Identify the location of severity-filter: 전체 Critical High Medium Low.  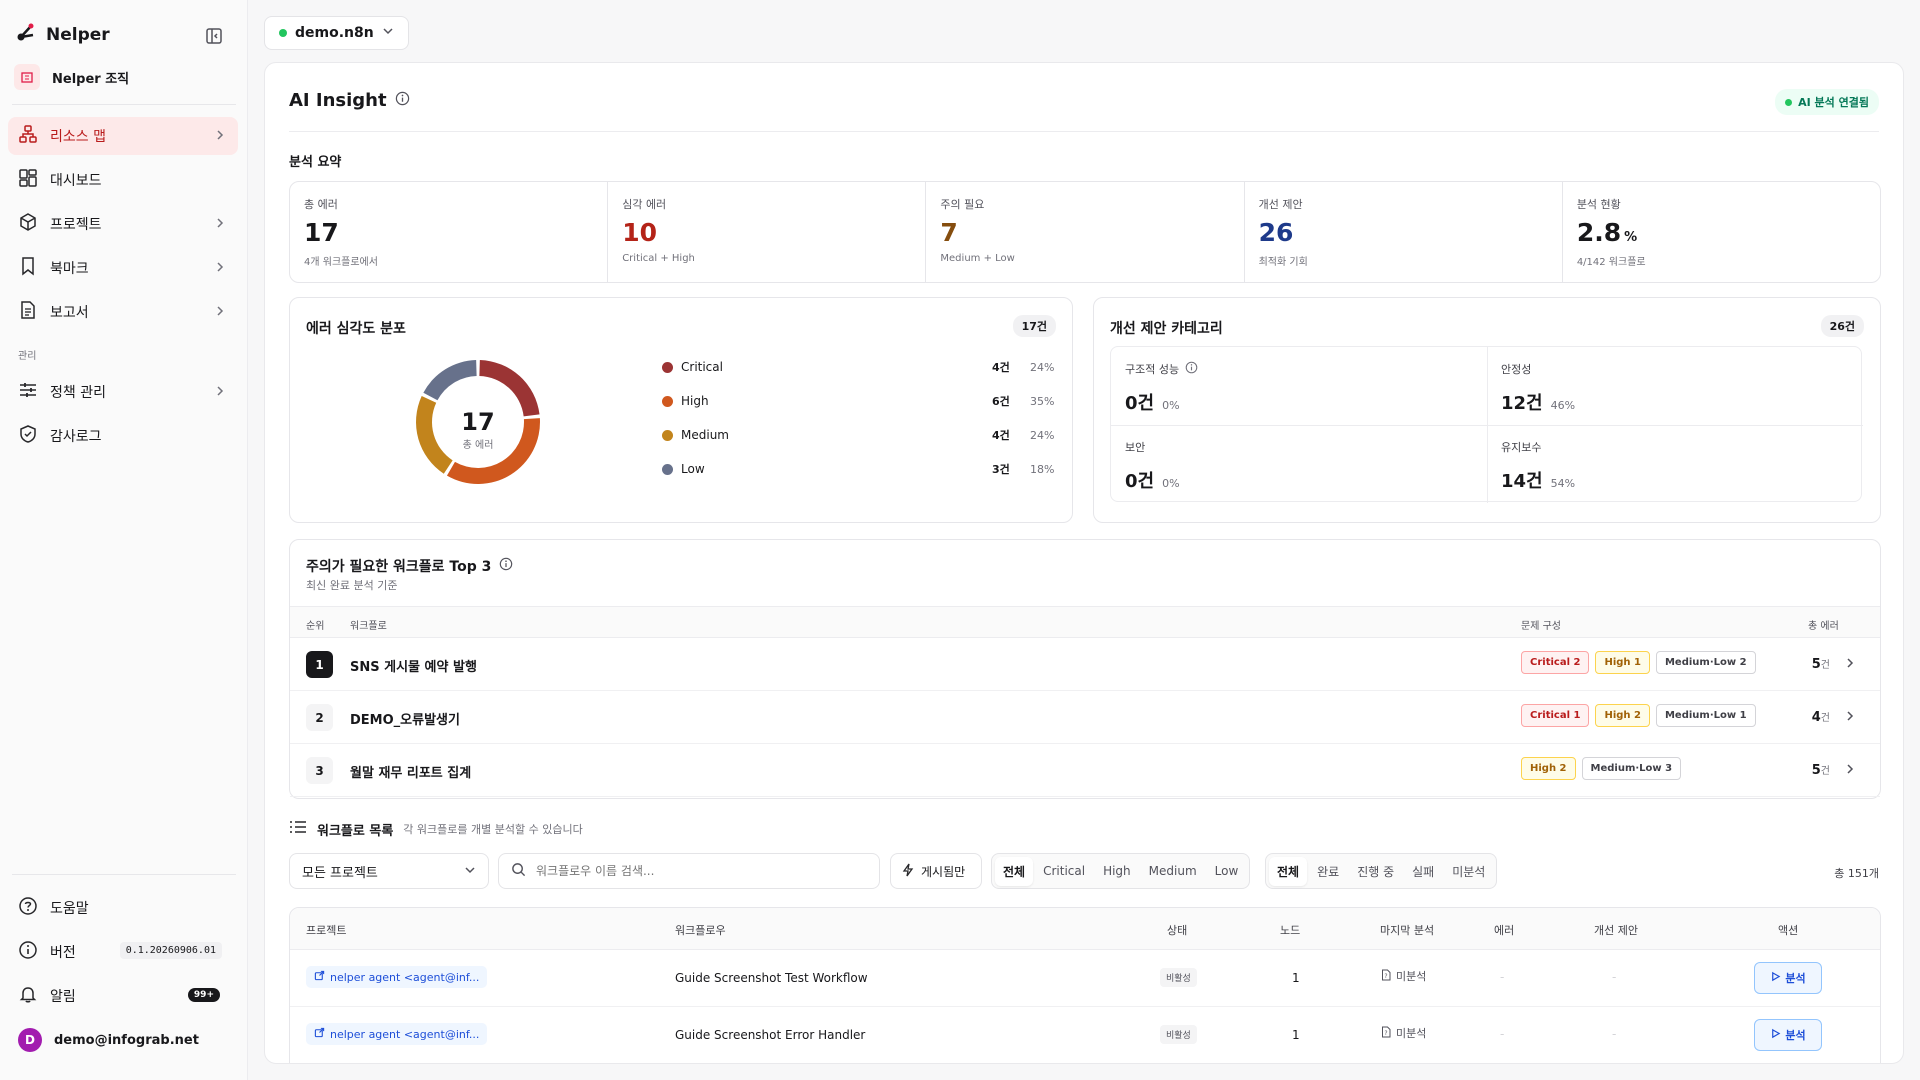
(1121, 871).